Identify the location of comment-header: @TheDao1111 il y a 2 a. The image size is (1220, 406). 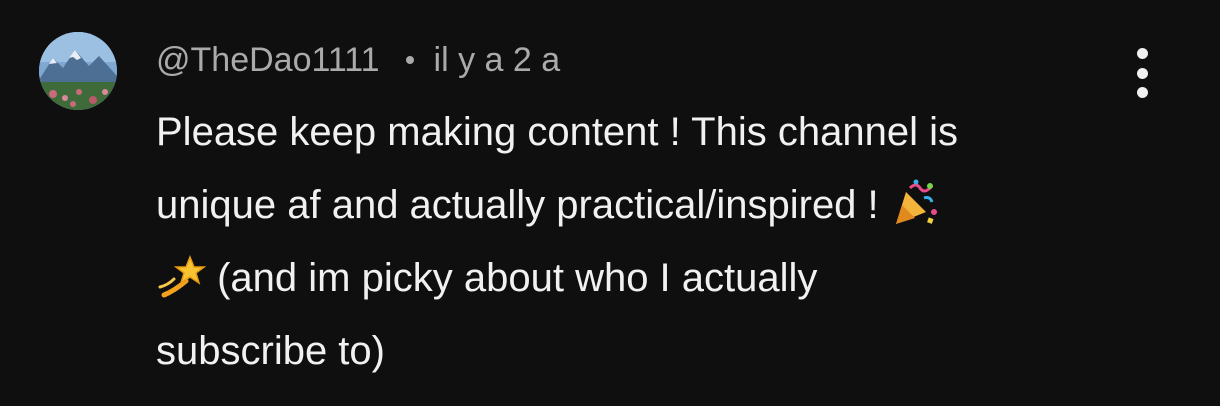
(358, 60).